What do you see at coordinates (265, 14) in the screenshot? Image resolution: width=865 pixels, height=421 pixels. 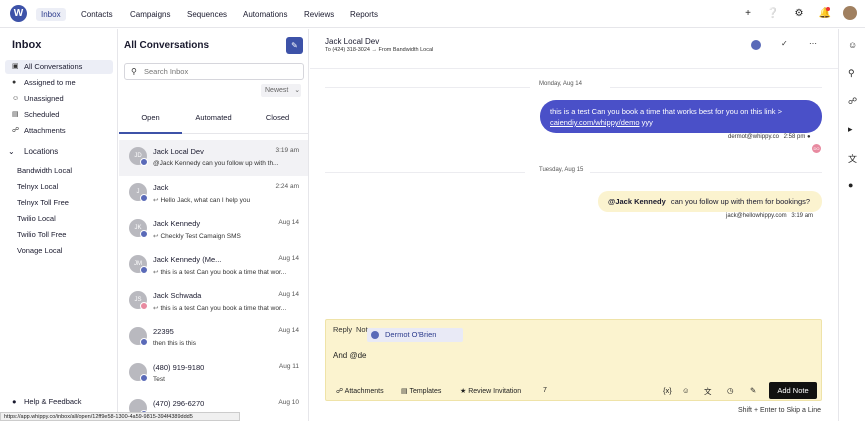 I see `nav-automations: Automations` at bounding box center [265, 14].